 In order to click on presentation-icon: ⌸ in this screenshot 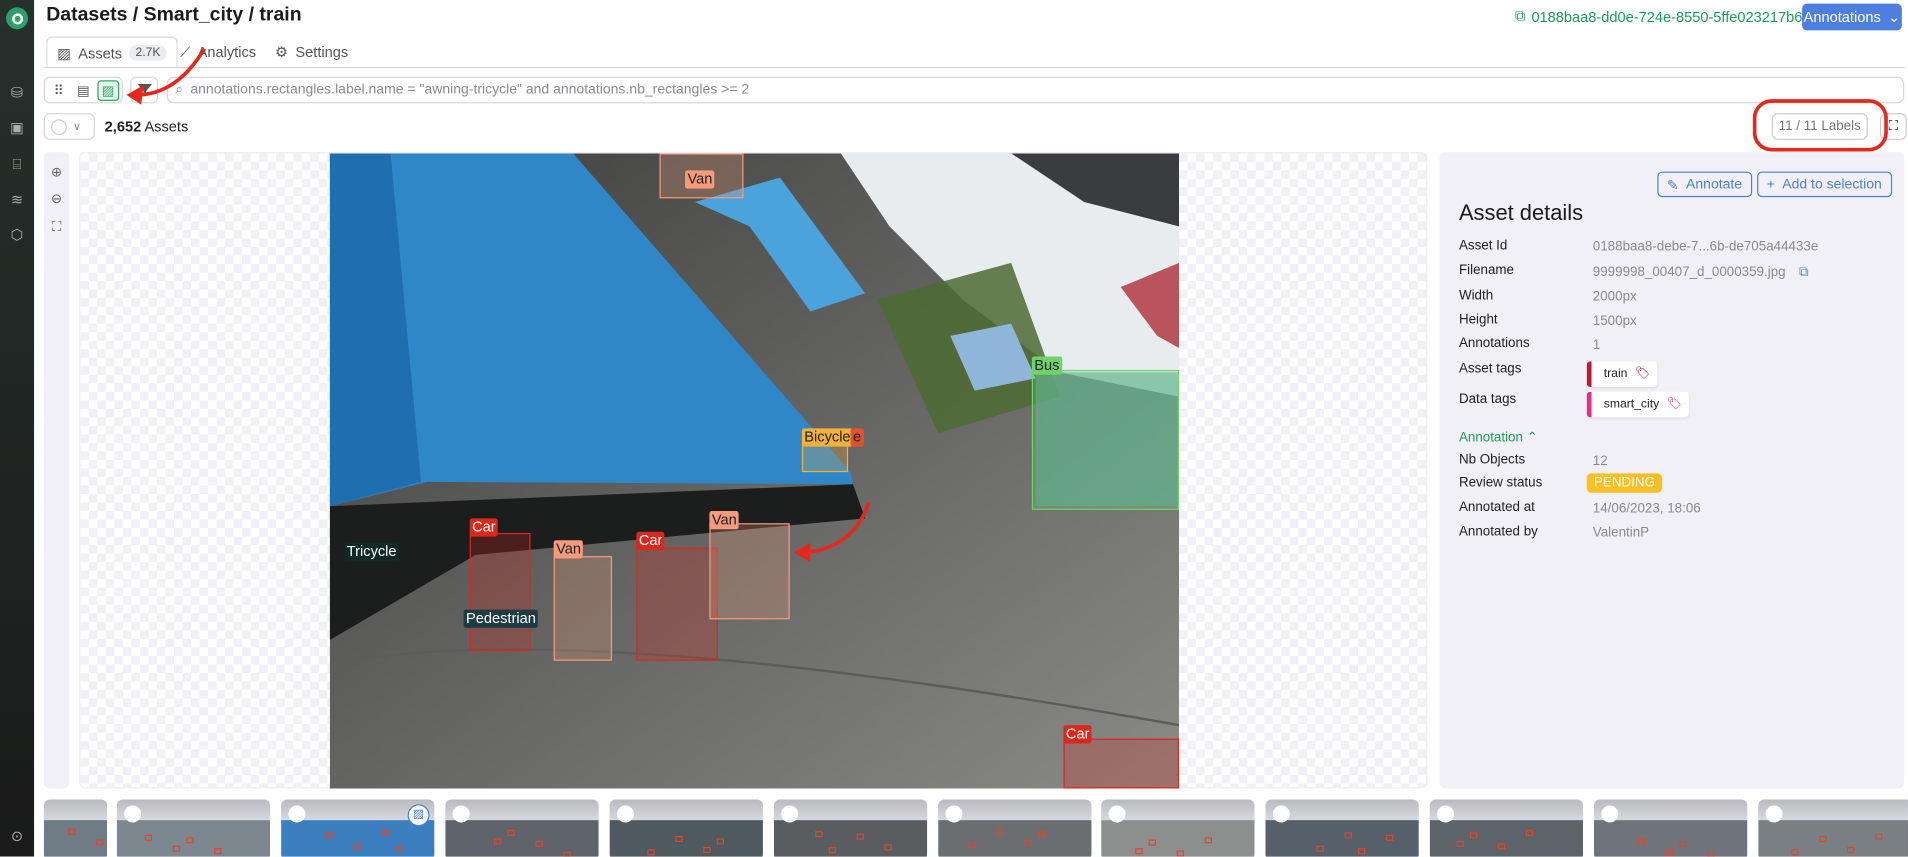, I will do `click(16, 164)`.